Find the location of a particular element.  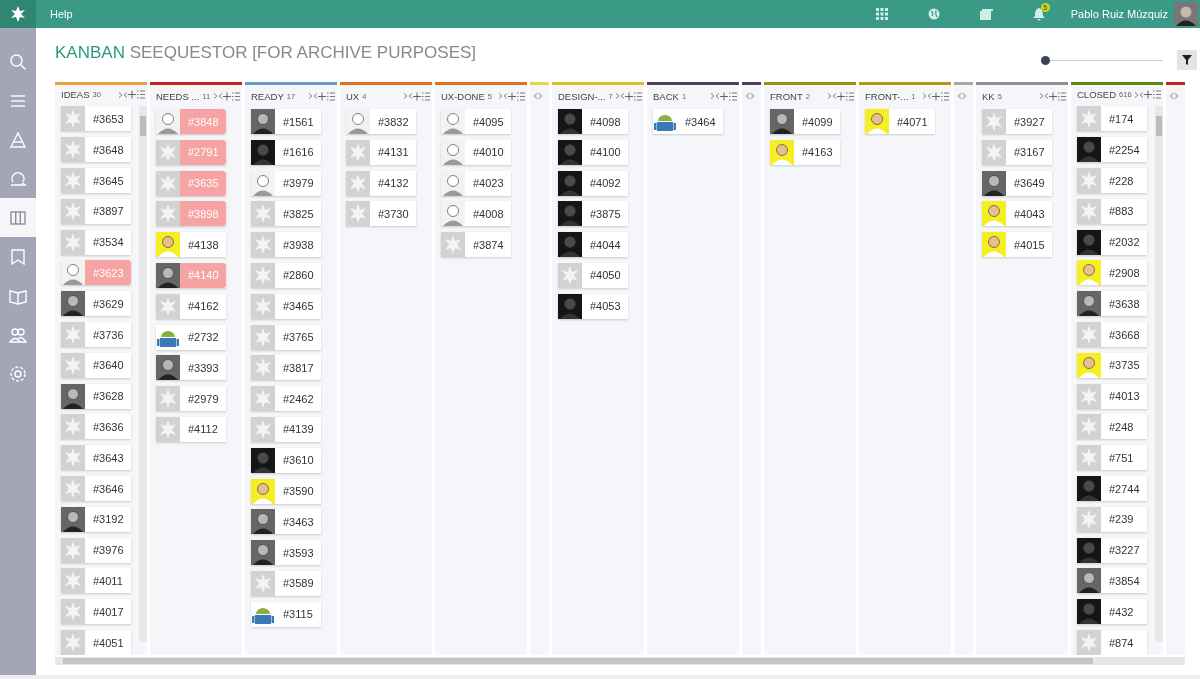

issue-number: #3832 is located at coordinates (393, 122).